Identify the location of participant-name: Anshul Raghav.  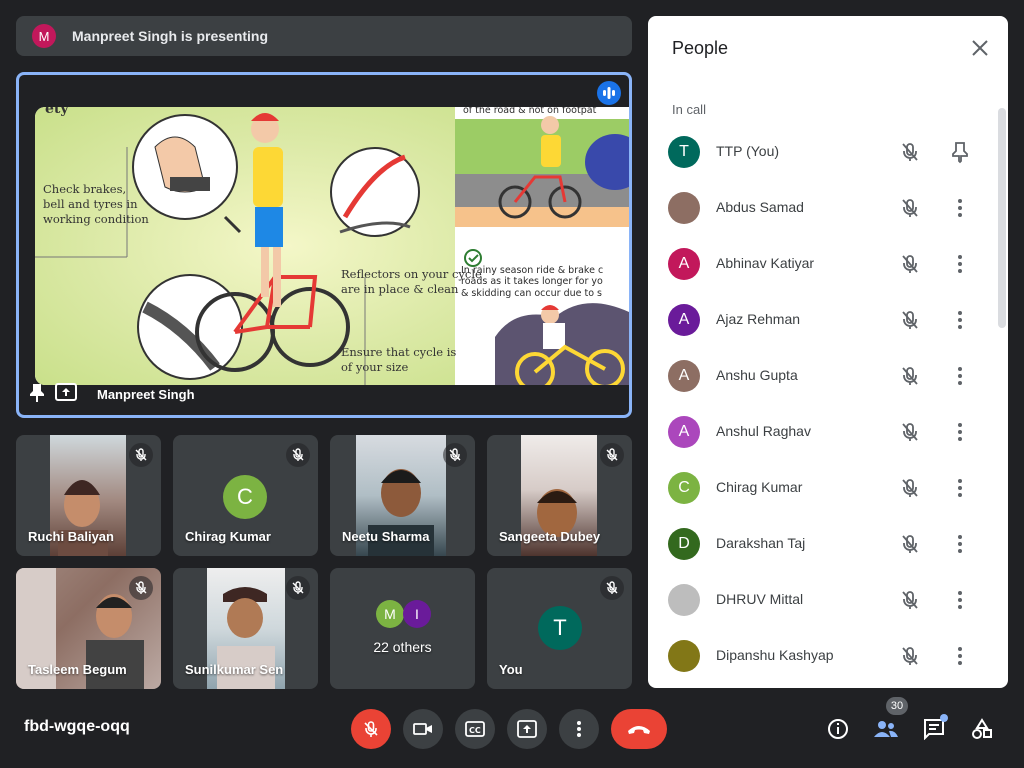
(763, 431).